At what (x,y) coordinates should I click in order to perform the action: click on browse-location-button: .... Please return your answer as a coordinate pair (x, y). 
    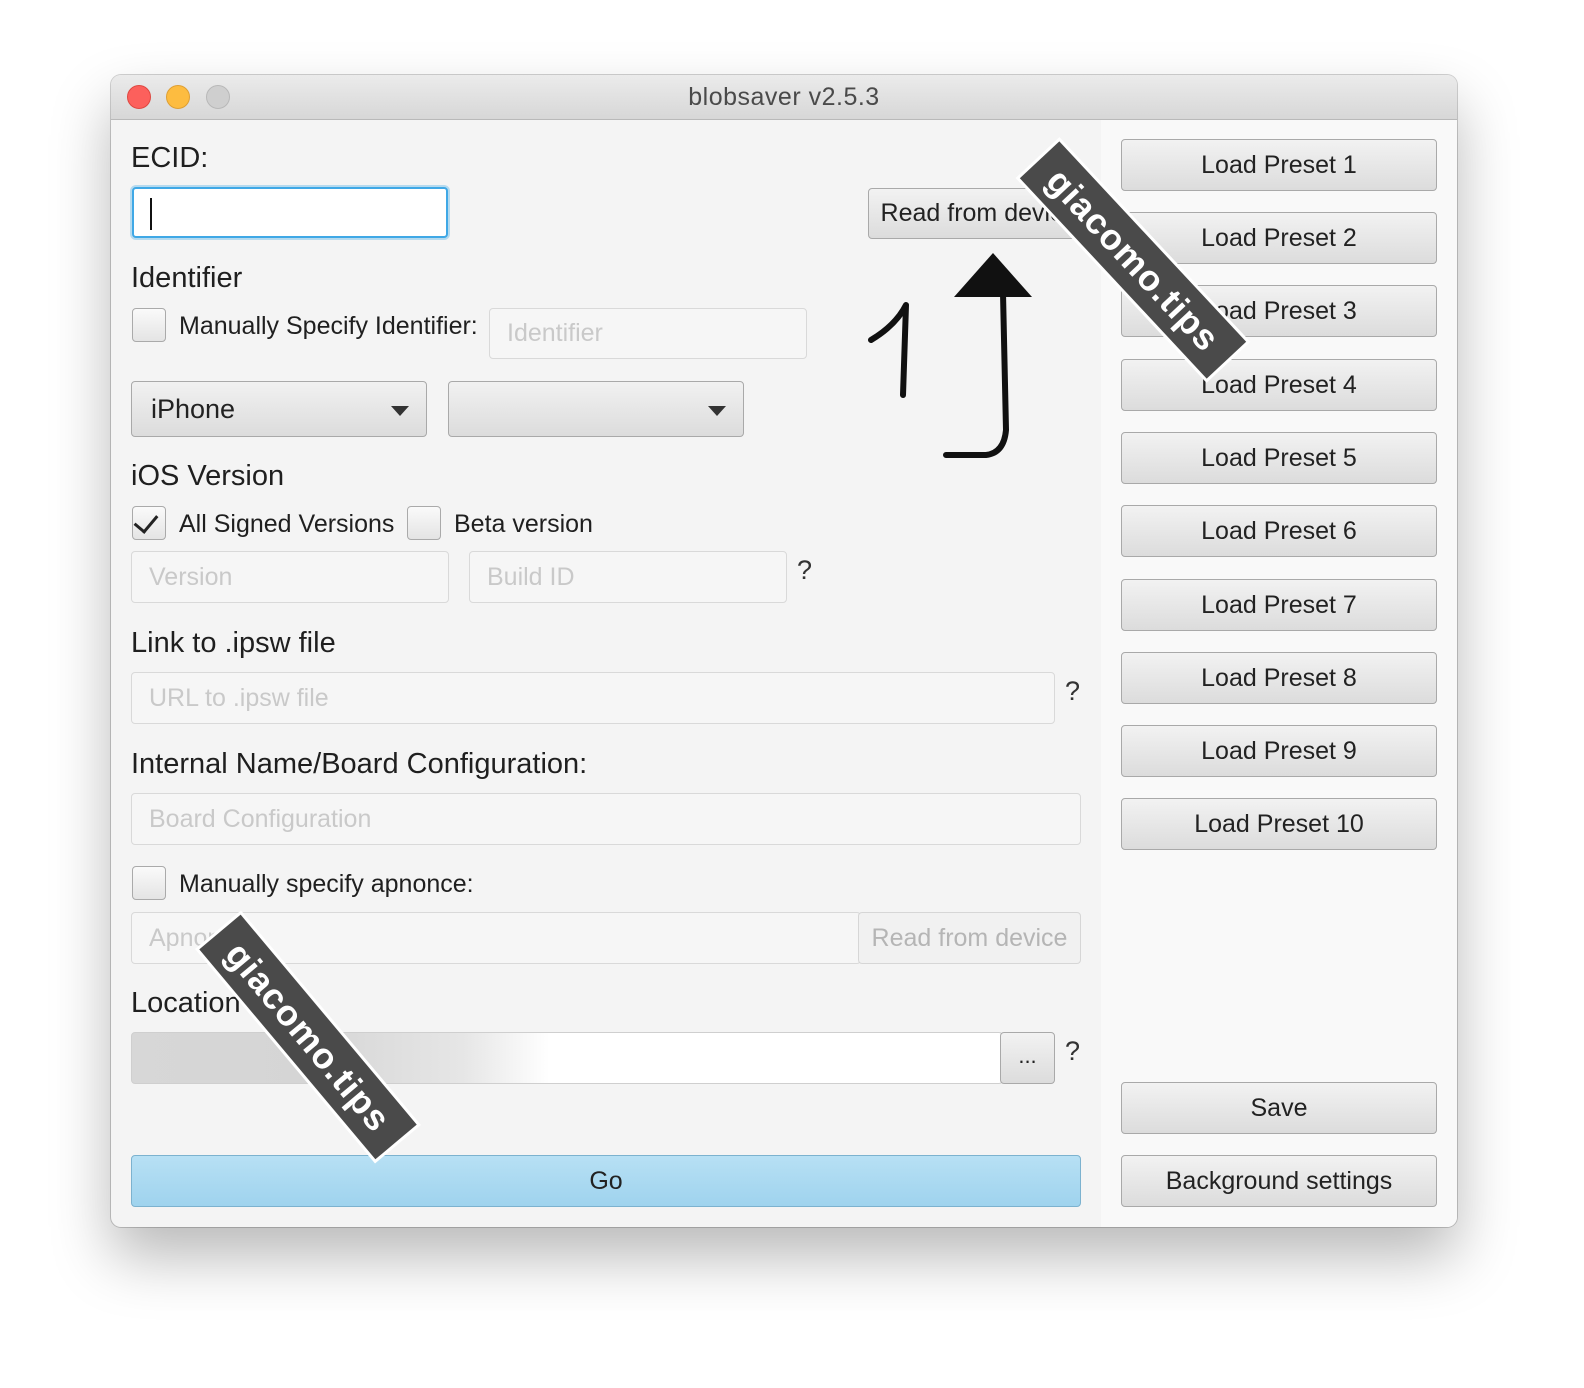
    Looking at the image, I should click on (1027, 1058).